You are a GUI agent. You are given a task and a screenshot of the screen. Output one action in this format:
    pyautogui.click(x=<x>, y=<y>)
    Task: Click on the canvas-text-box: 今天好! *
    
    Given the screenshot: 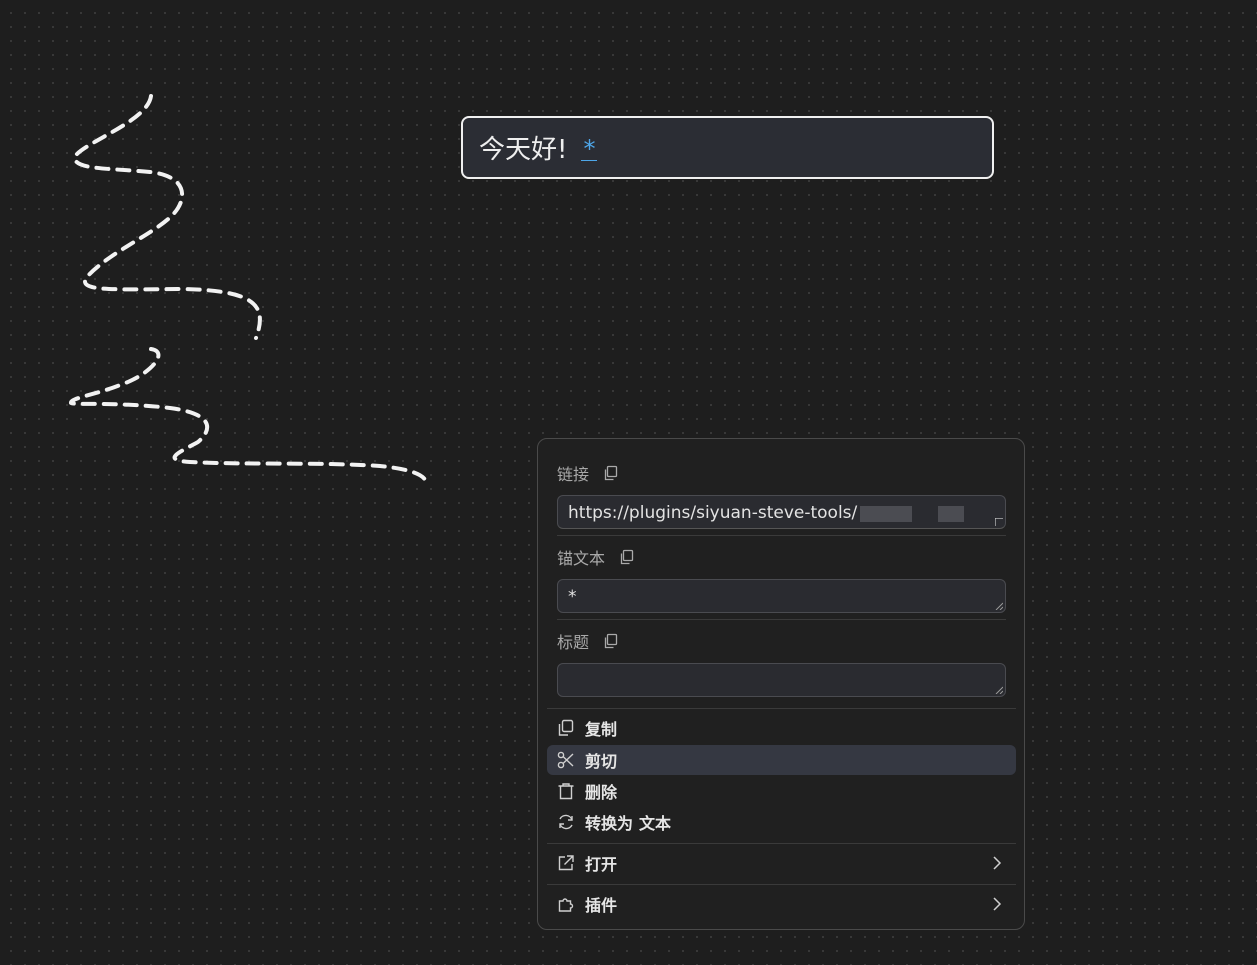 What is the action you would take?
    pyautogui.click(x=727, y=147)
    